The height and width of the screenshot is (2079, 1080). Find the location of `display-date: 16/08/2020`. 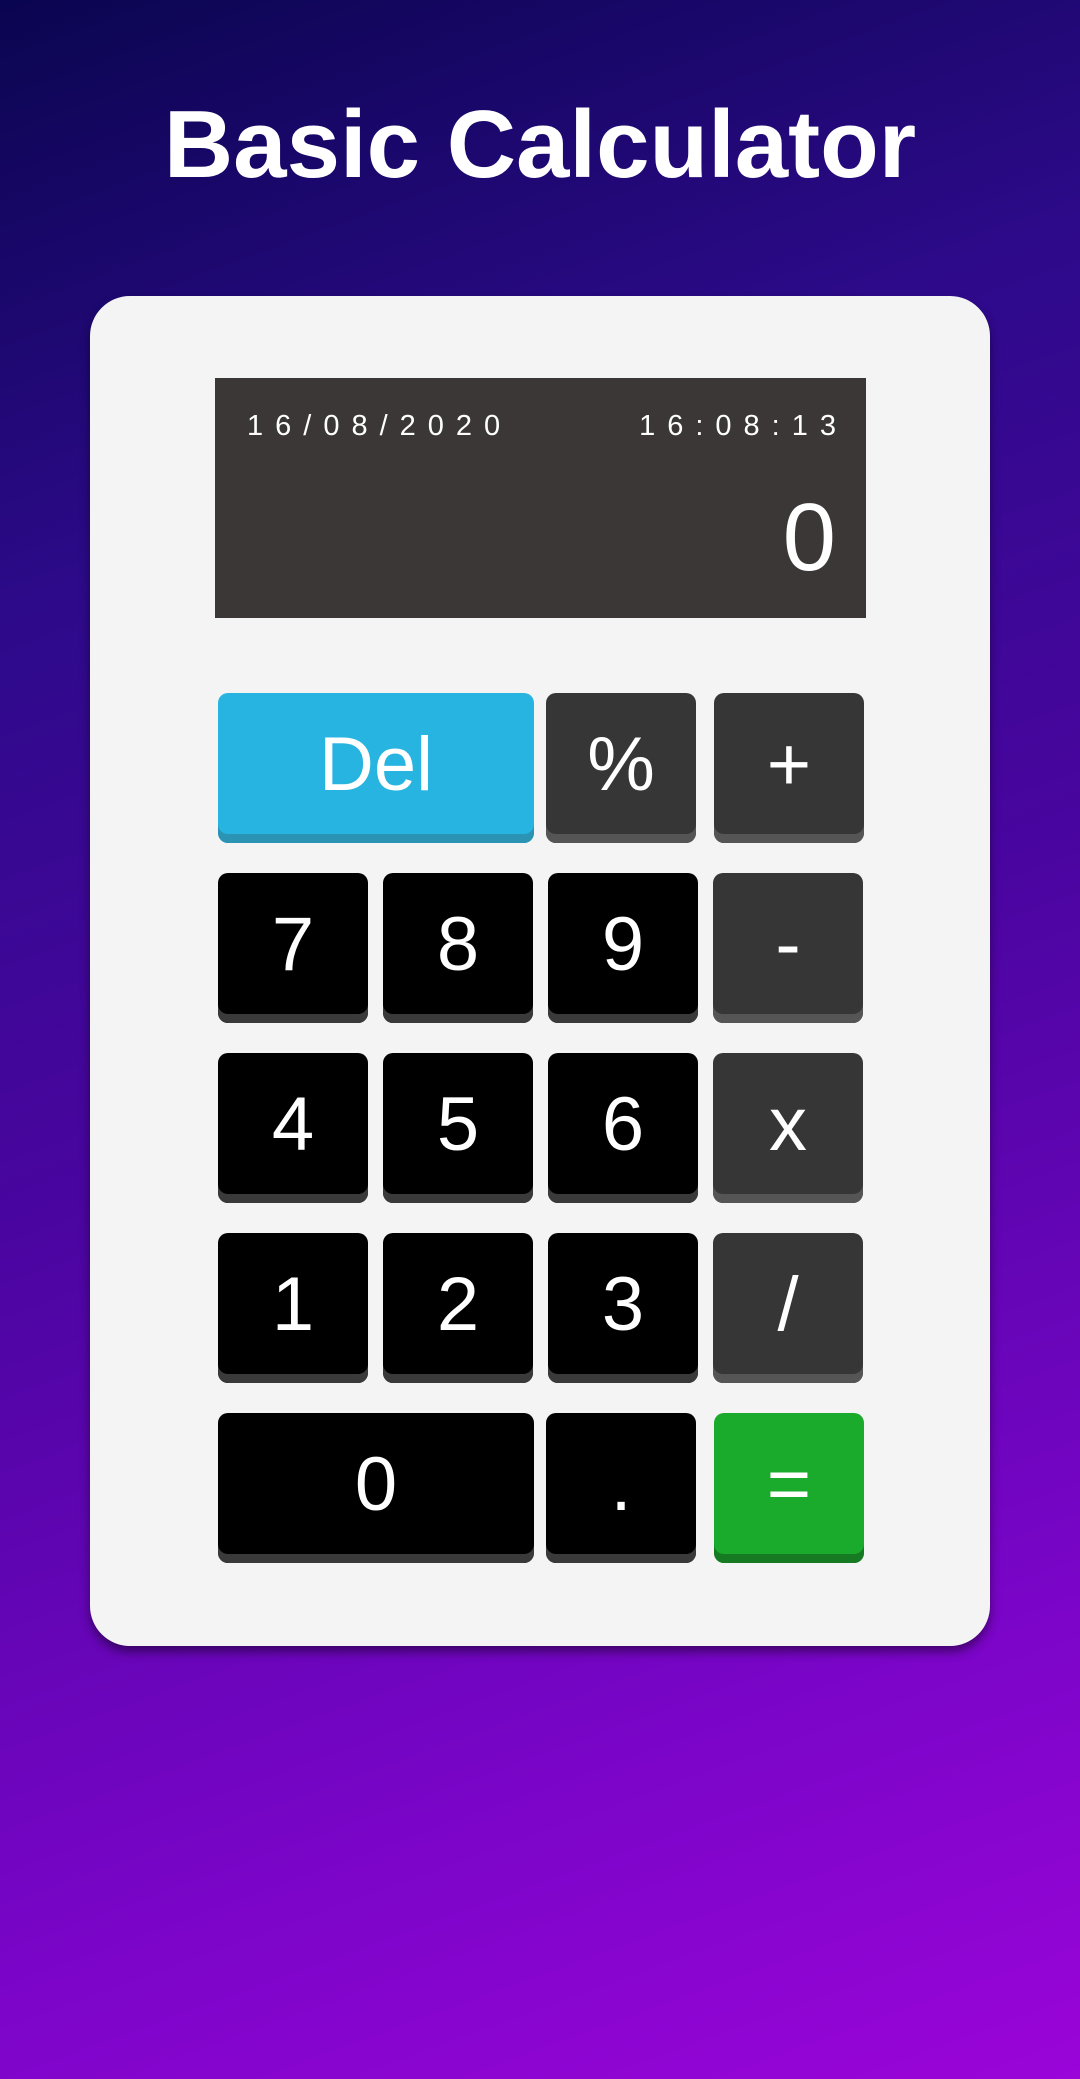

display-date: 16/08/2020 is located at coordinates (380, 426).